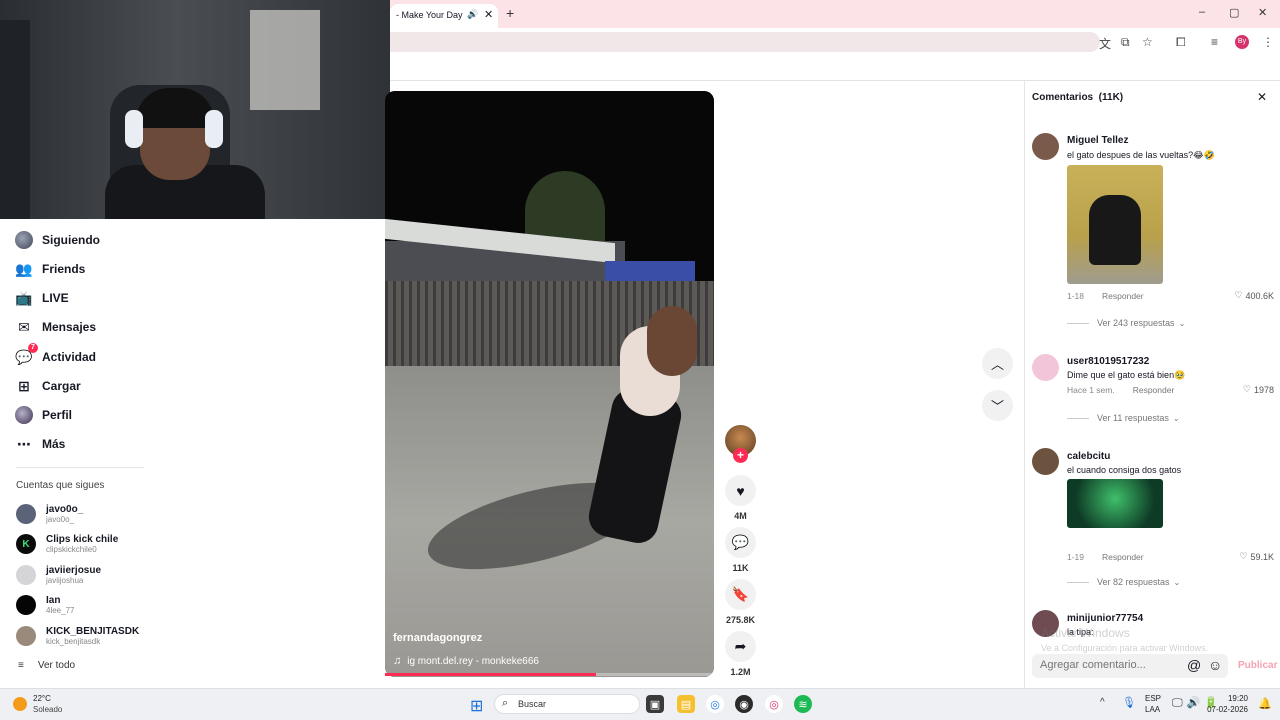  Describe the element at coordinates (65, 580) in the screenshot. I see `account-handle: javiijoshua` at that location.